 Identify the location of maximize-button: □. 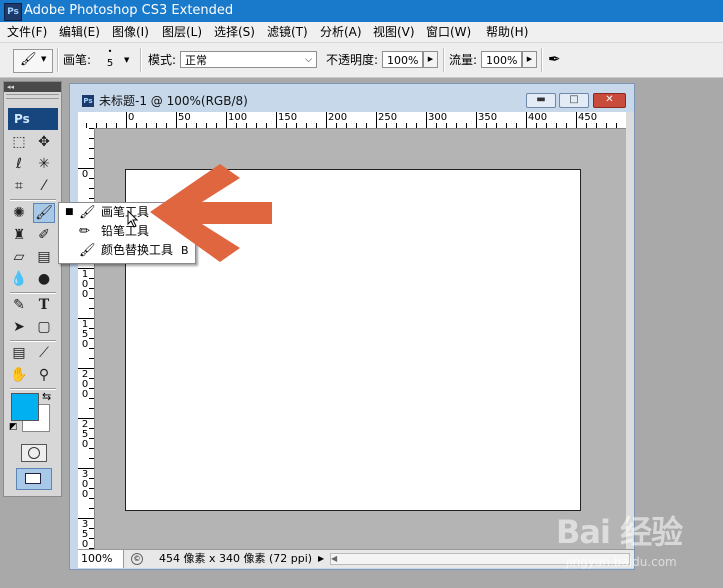
(574, 100).